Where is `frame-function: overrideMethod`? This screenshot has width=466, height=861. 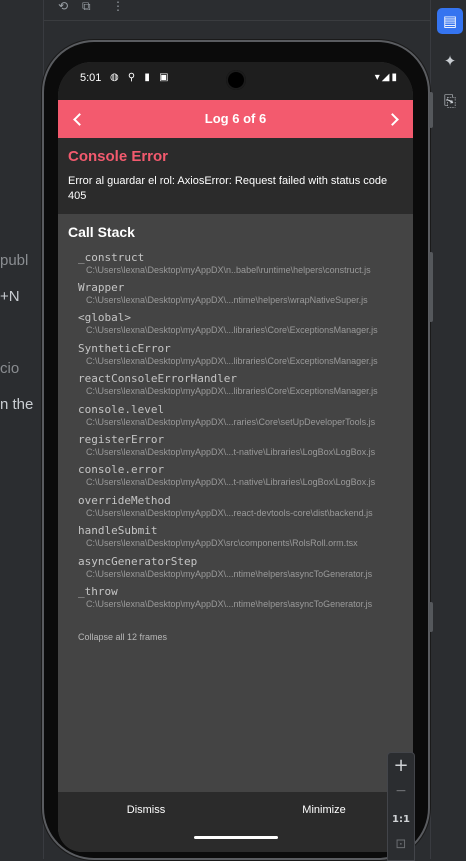
frame-function: overrideMethod is located at coordinates (124, 500).